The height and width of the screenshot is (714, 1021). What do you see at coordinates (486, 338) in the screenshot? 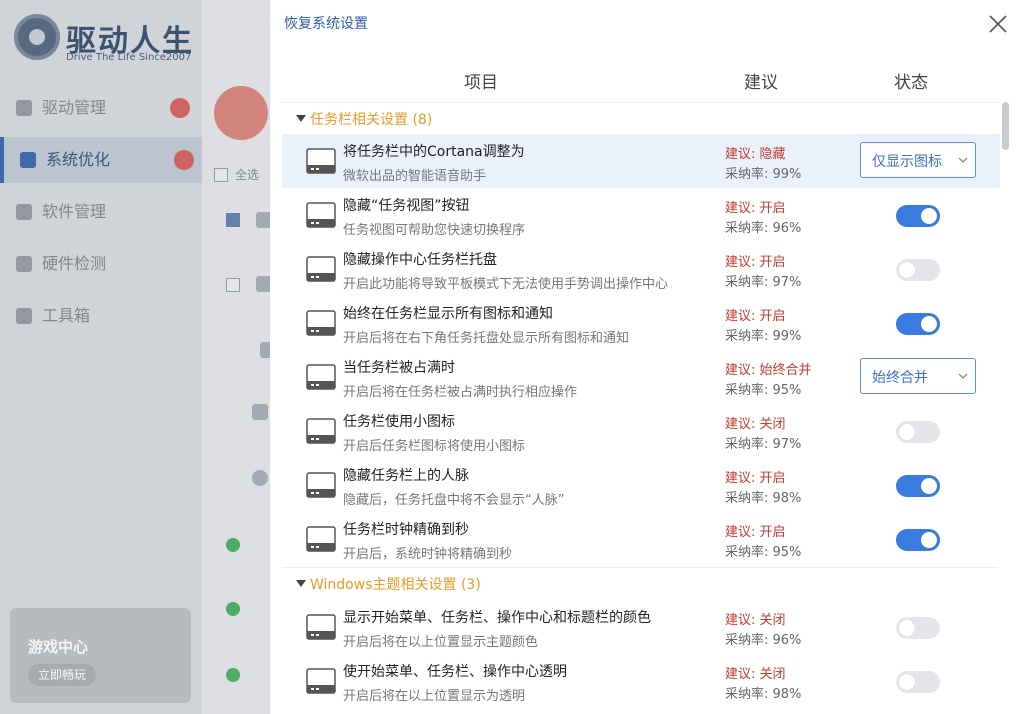
I see `setting-desc: 开启后将在右下角任务托盘处显示所有图标和通知` at bounding box center [486, 338].